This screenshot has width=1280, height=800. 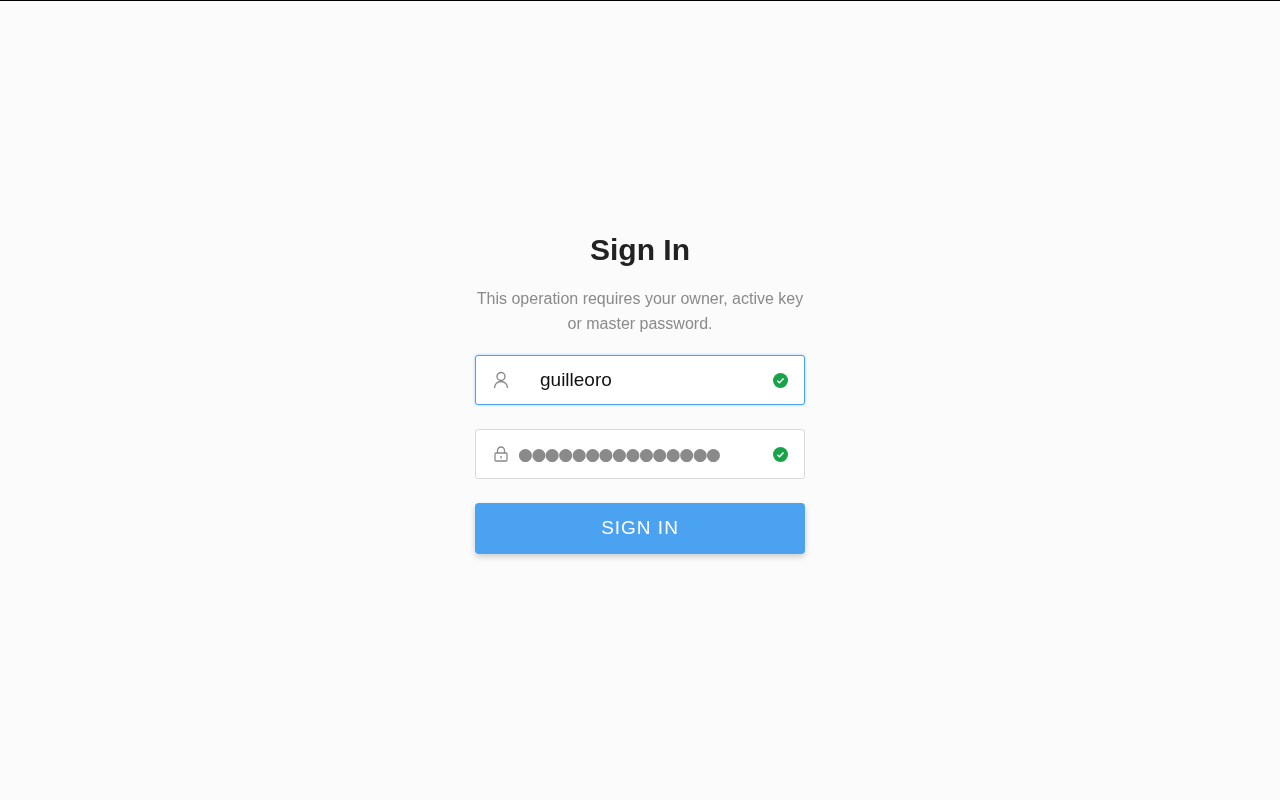 I want to click on lock-icon, so click(x=501, y=454).